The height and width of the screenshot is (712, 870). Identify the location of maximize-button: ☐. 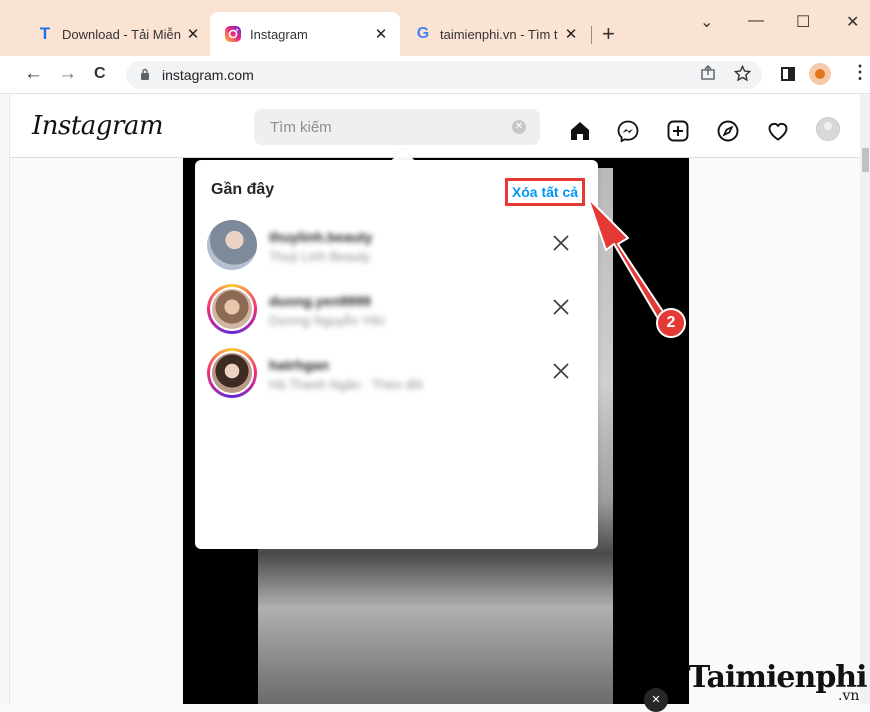
(803, 22).